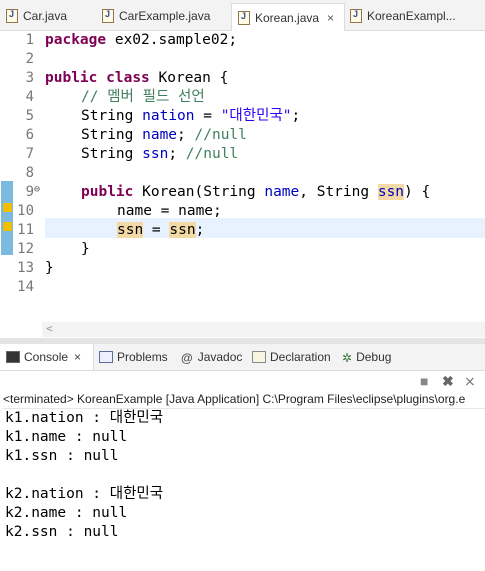 The image size is (485, 571). I want to click on javadoc-icon: @, so click(187, 358).